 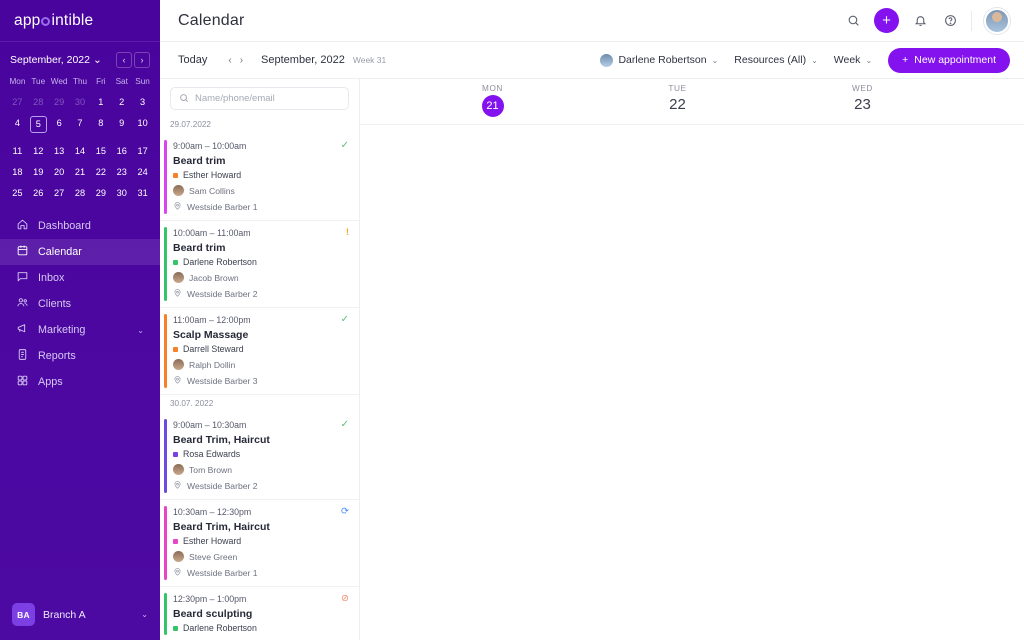 I want to click on mini-calendar-prev-button: ‹, so click(x=124, y=60).